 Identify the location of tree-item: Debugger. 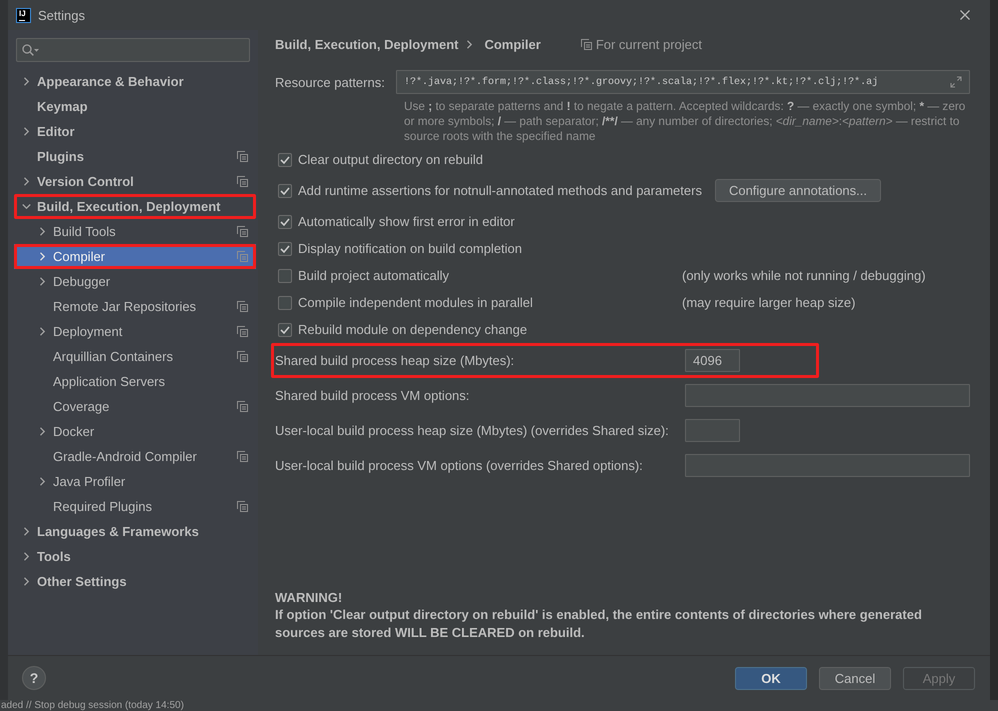
(135, 281).